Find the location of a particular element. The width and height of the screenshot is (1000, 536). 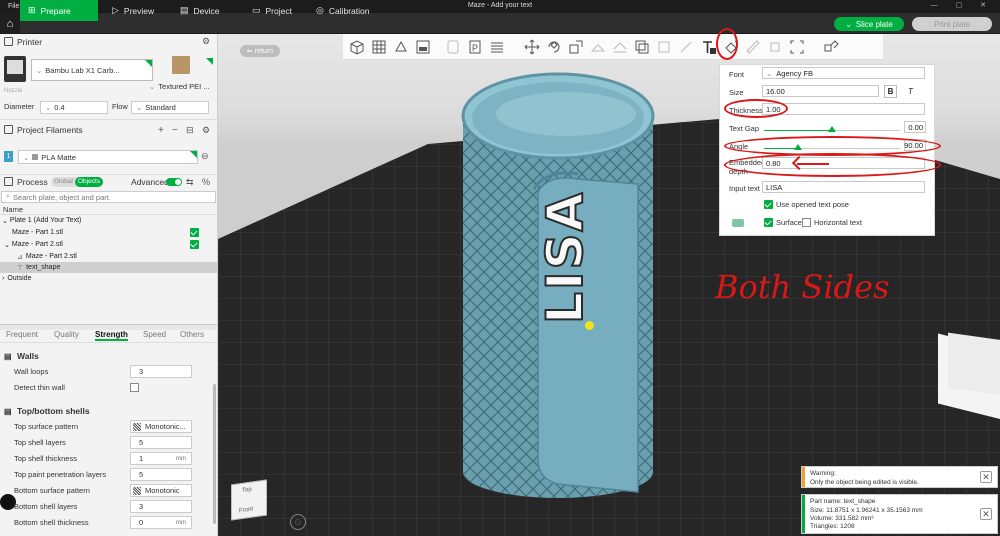

remove-filament-icon: − is located at coordinates (175, 130).